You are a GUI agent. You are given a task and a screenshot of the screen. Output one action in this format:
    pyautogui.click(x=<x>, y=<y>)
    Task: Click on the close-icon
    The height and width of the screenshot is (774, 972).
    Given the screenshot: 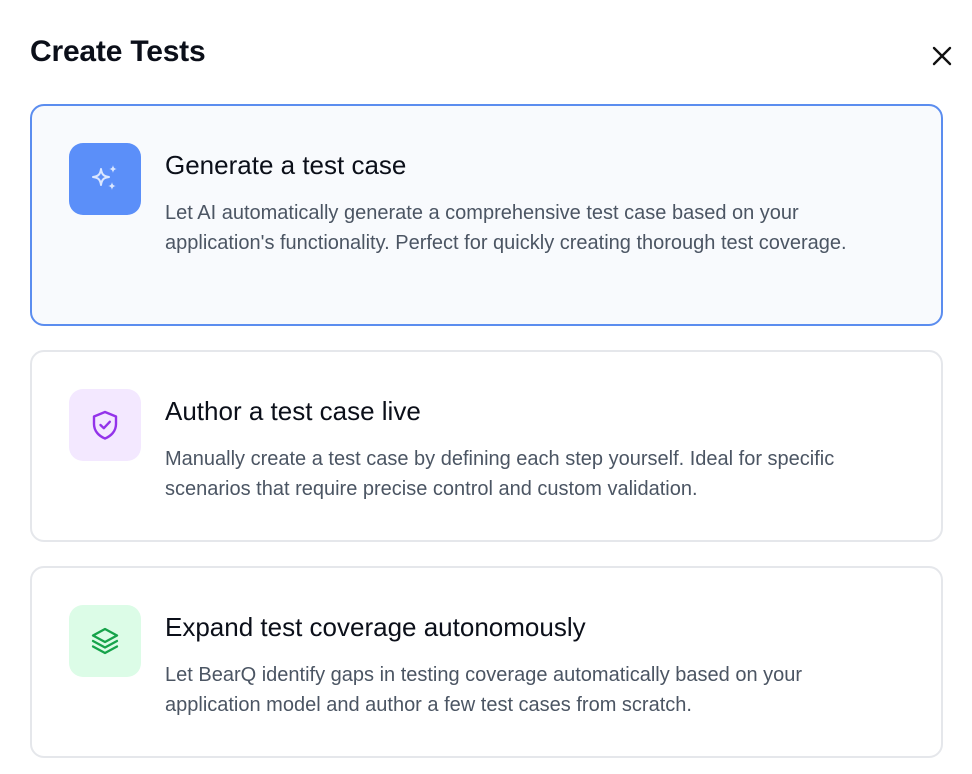 What is the action you would take?
    pyautogui.click(x=942, y=56)
    